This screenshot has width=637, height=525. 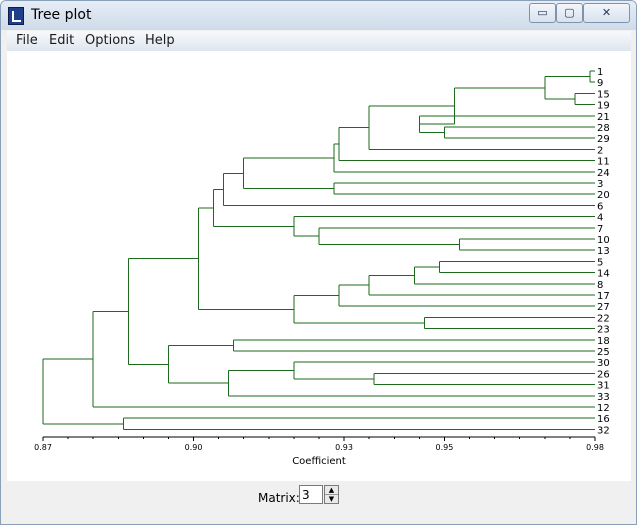 What do you see at coordinates (61, 40) in the screenshot?
I see `menu-edit: Edit` at bounding box center [61, 40].